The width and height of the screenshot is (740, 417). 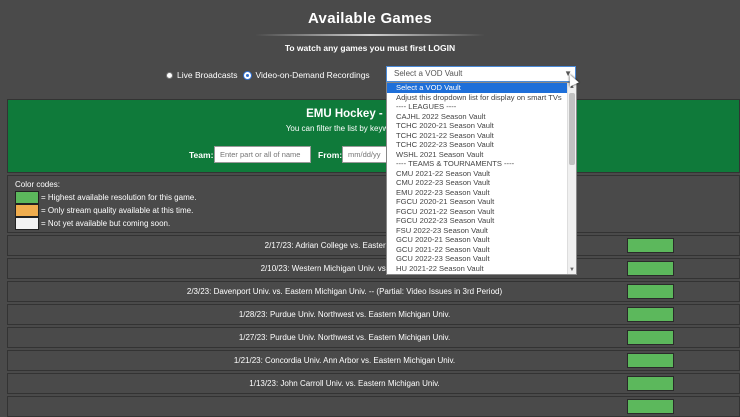 What do you see at coordinates (572, 129) in the screenshot?
I see `scrollbar-thumb` at bounding box center [572, 129].